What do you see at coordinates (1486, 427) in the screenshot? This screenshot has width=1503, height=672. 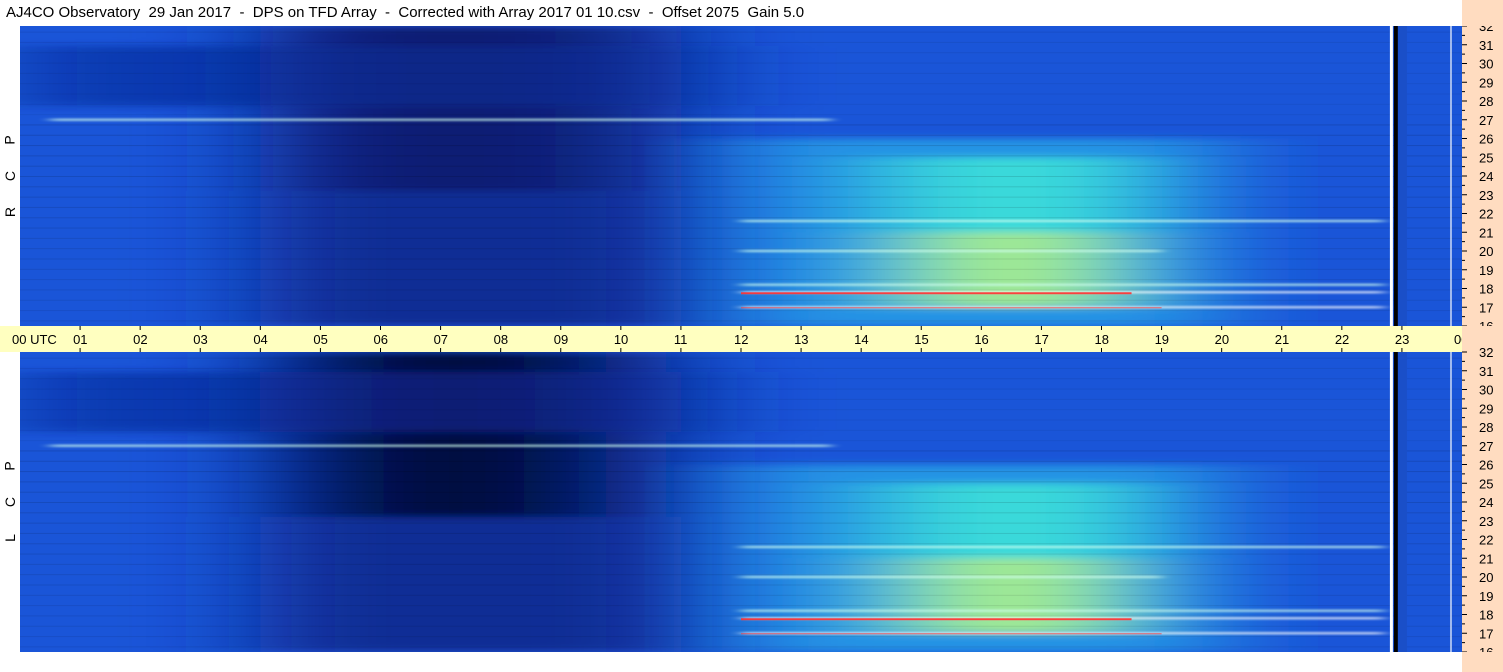 I see `frequency-tick-label: 28` at bounding box center [1486, 427].